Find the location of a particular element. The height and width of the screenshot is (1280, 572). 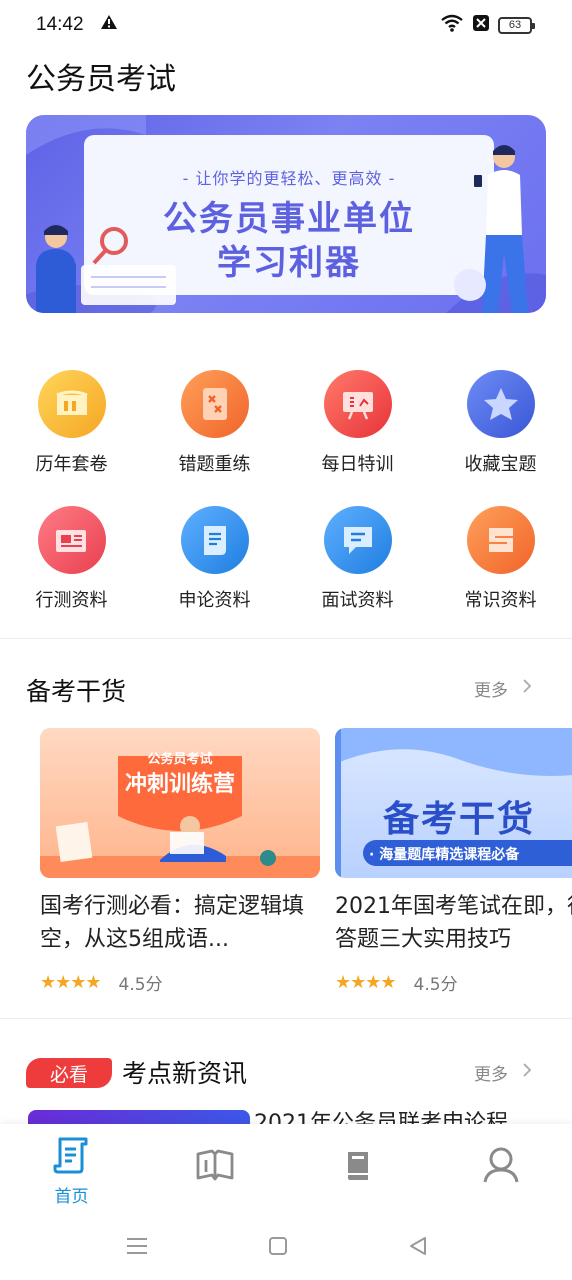

more-link-prep: 更多 is located at coordinates (503, 688).